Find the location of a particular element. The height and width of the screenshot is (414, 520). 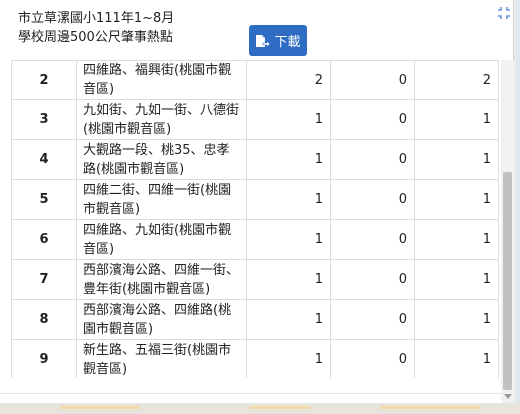

value-a: 2 is located at coordinates (288, 80).